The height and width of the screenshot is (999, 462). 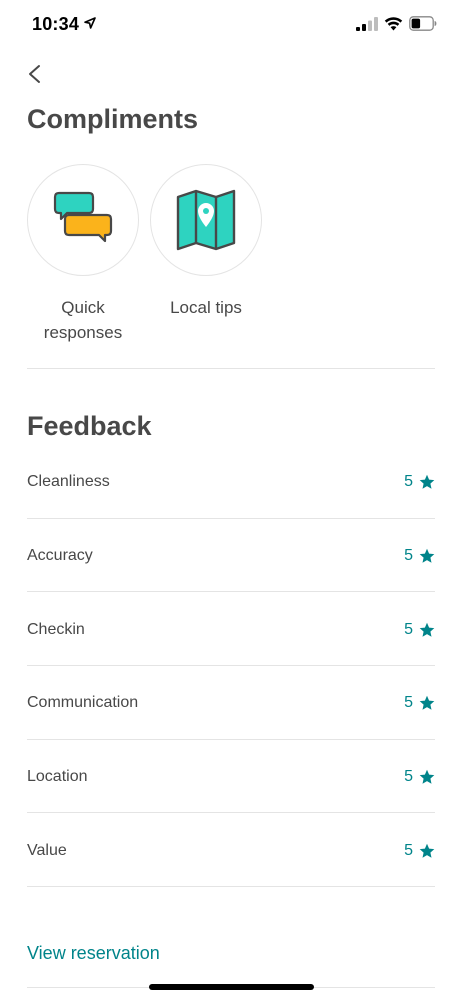 What do you see at coordinates (56, 24) in the screenshot?
I see `status-time: 10:34` at bounding box center [56, 24].